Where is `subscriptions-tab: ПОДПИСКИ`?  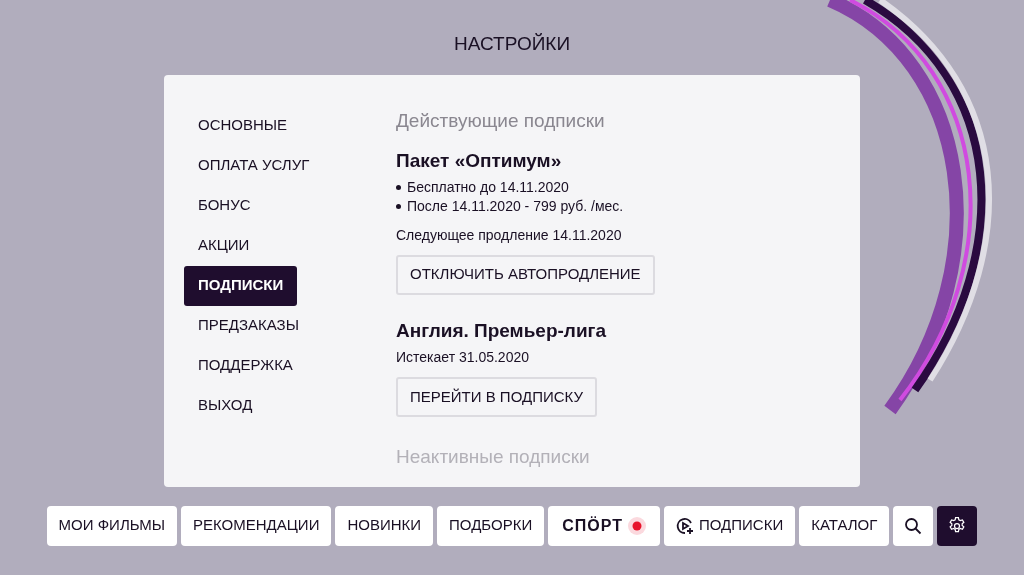 subscriptions-tab: ПОДПИСКИ is located at coordinates (729, 525).